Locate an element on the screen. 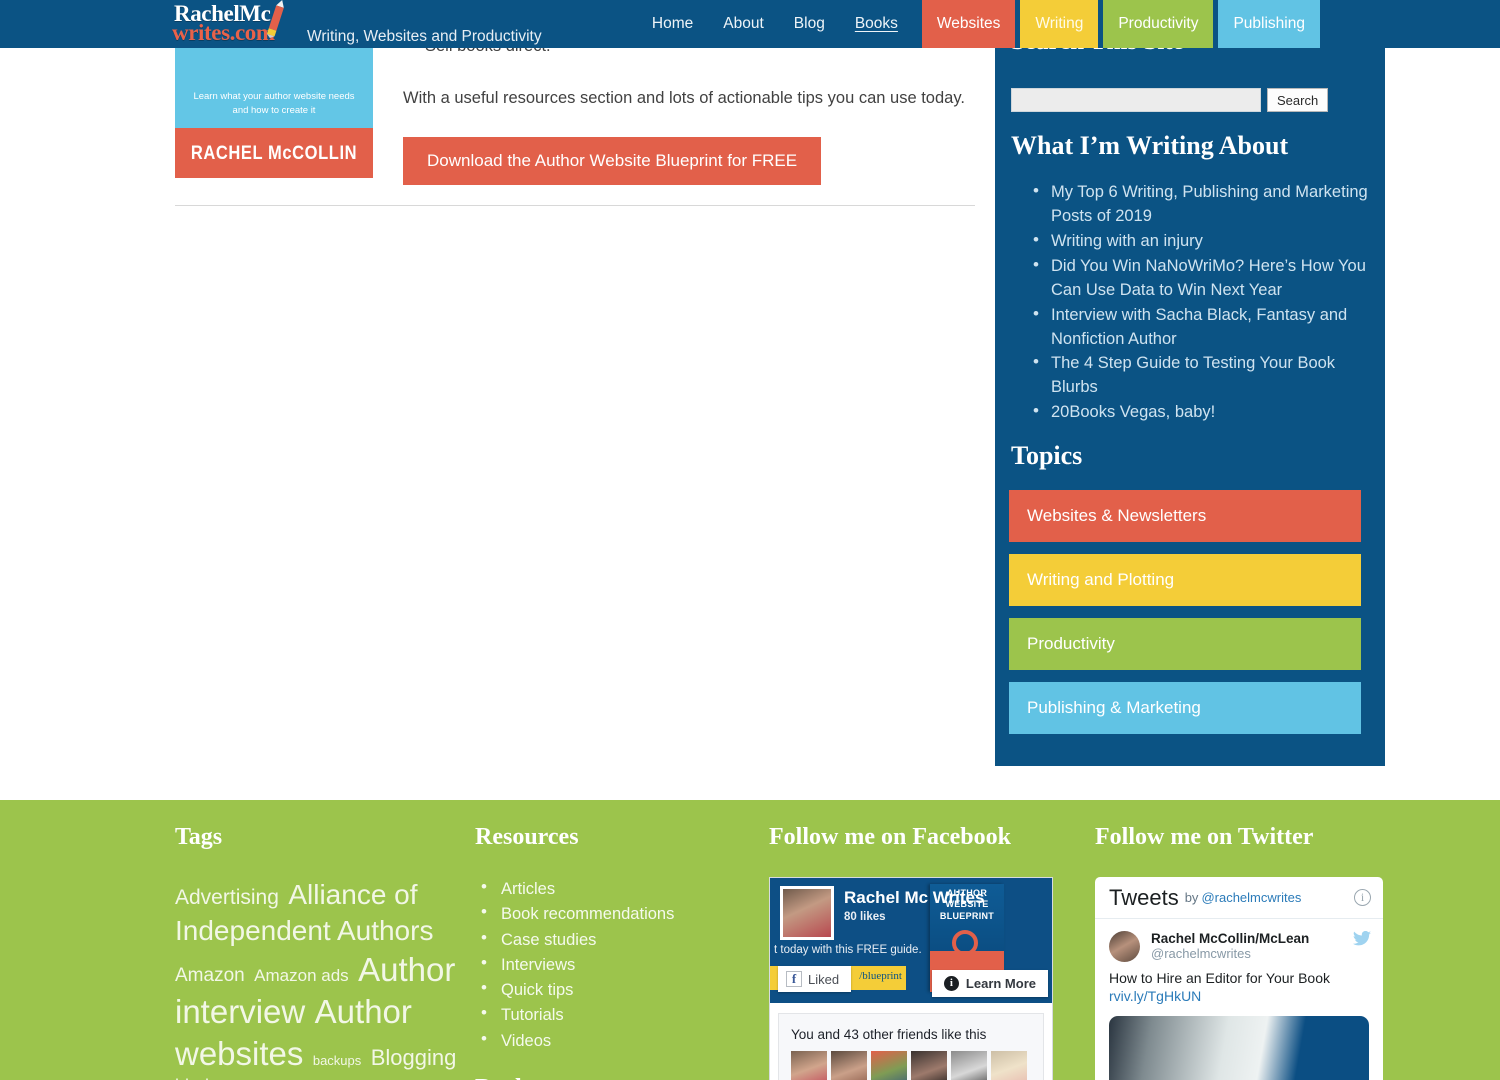 This screenshot has width=1500, height=1080. search-input is located at coordinates (1136, 100).